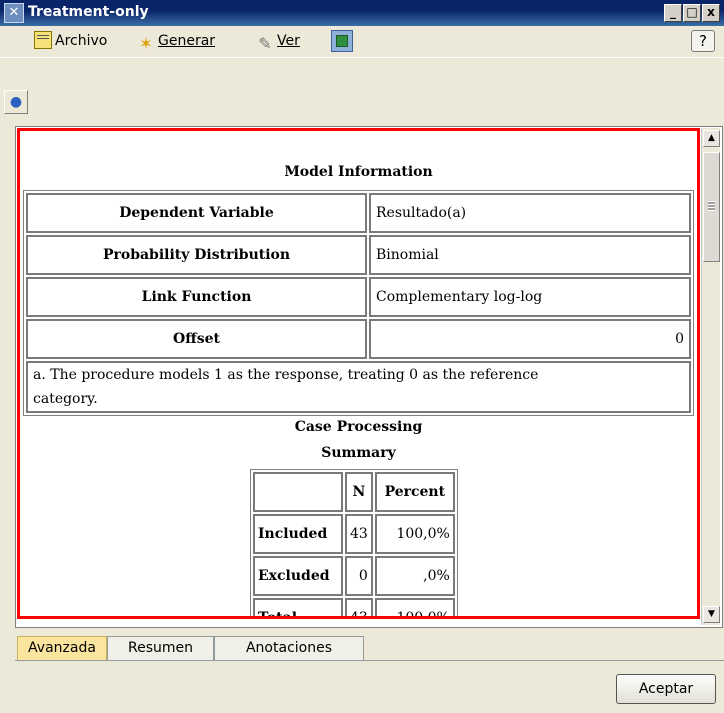  Describe the element at coordinates (362, 13) in the screenshot. I see `title-bar: ✕ Treatment-only _ □ x` at that location.